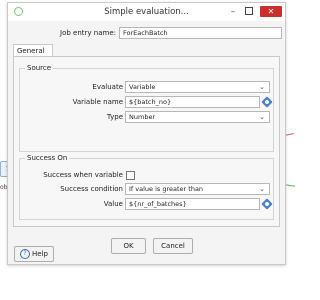  I want to click on success-when-variable-checkbox, so click(130, 175).